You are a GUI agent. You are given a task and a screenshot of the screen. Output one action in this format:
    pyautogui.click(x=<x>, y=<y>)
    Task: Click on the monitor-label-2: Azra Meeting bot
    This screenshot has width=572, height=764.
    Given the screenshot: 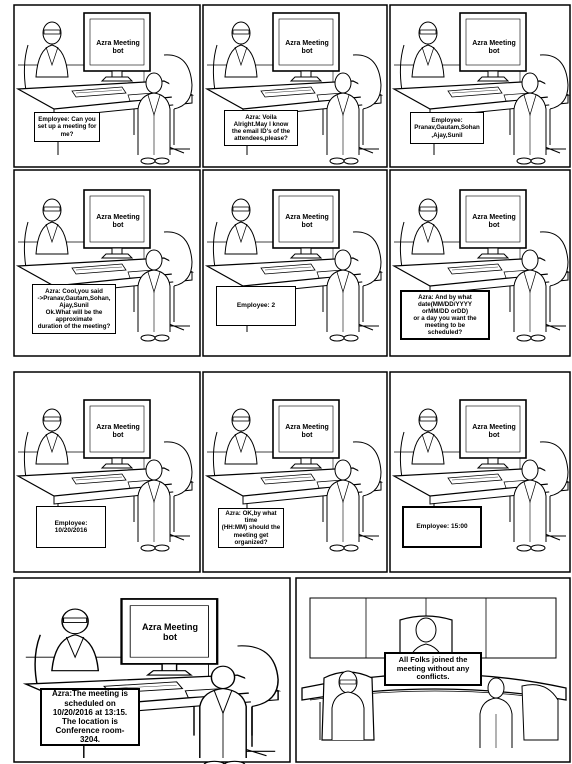 What is the action you would take?
    pyautogui.click(x=307, y=48)
    